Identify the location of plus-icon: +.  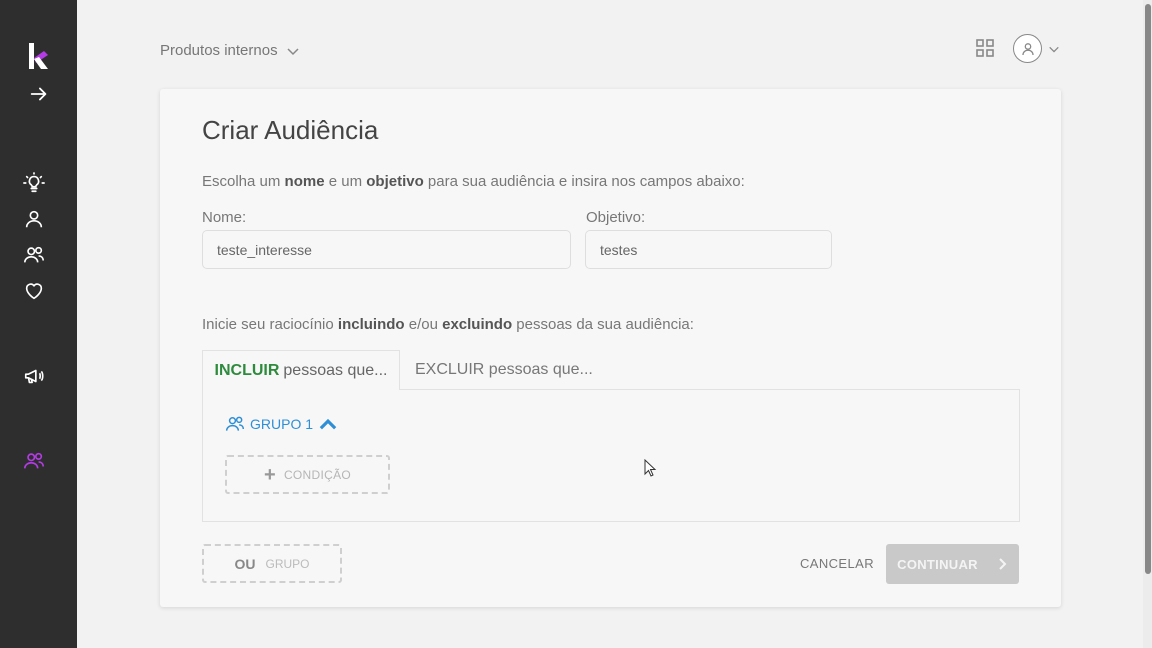
(269, 474).